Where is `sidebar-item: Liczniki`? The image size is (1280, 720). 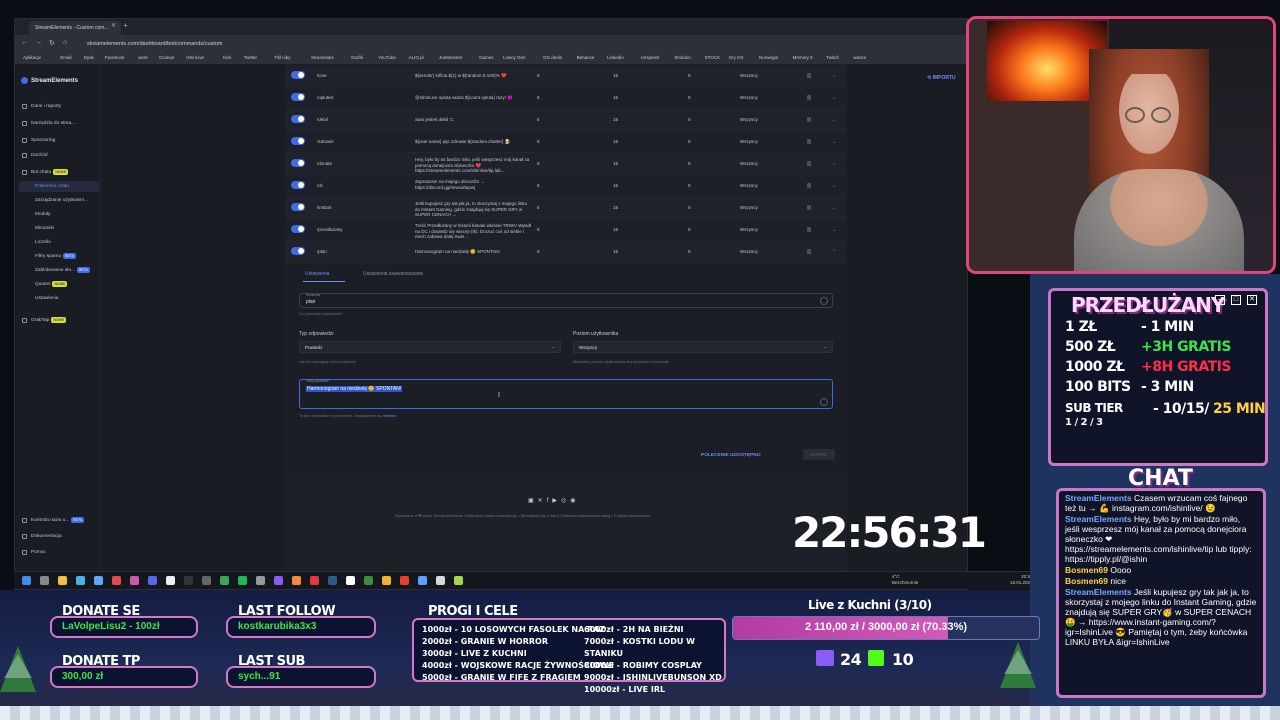 sidebar-item: Liczniki is located at coordinates (59, 242).